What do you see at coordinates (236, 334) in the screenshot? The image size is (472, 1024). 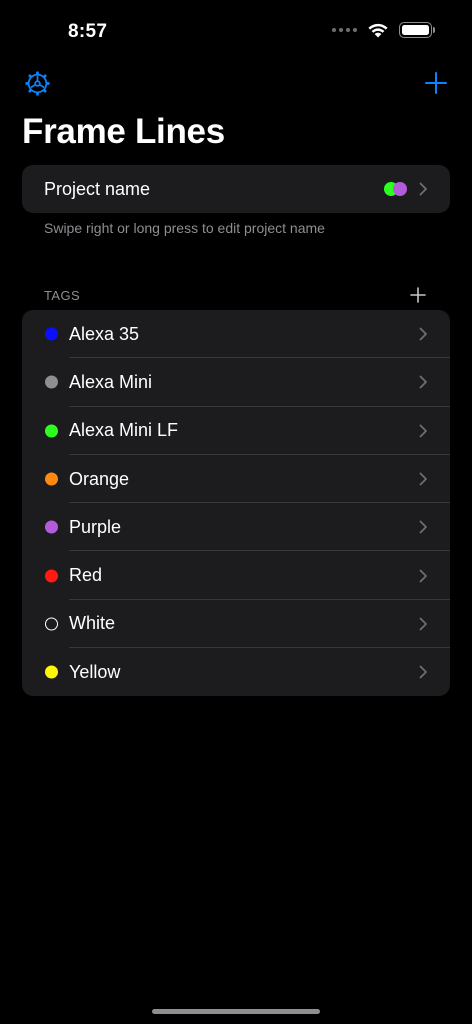 I see `tag-row: Alexa 35` at bounding box center [236, 334].